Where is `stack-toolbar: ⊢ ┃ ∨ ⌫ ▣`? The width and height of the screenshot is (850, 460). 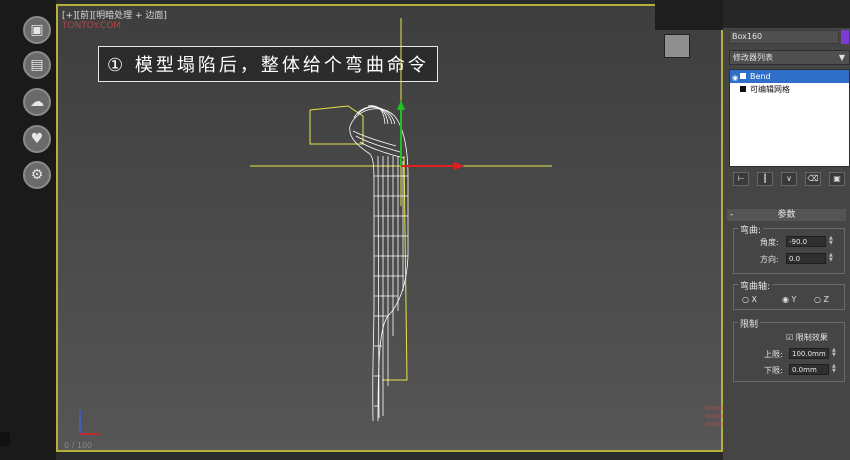 stack-toolbar: ⊢ ┃ ∨ ⌫ ▣ is located at coordinates (789, 179).